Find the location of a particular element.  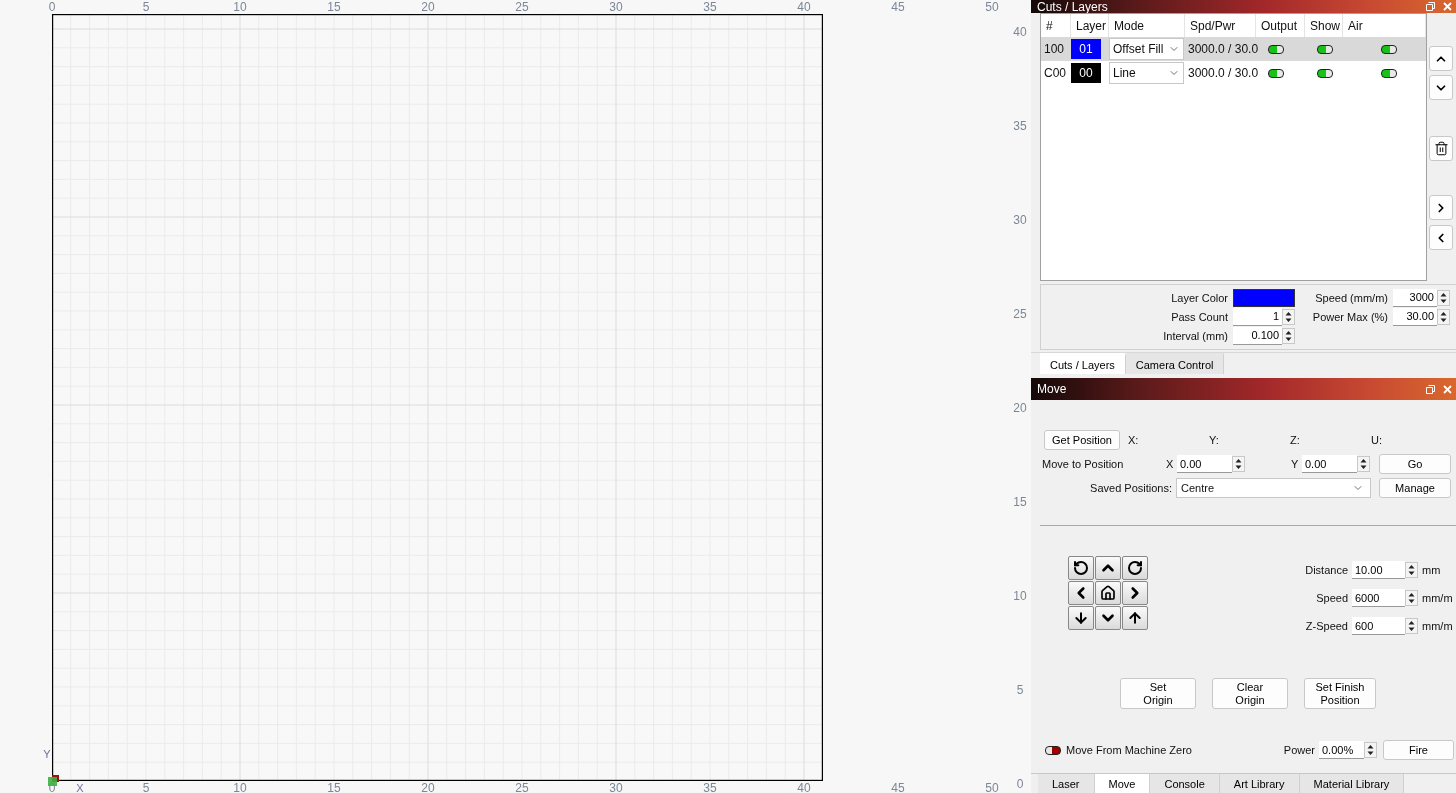

panel-title: Cuts / Layers is located at coordinates (1072, 7).